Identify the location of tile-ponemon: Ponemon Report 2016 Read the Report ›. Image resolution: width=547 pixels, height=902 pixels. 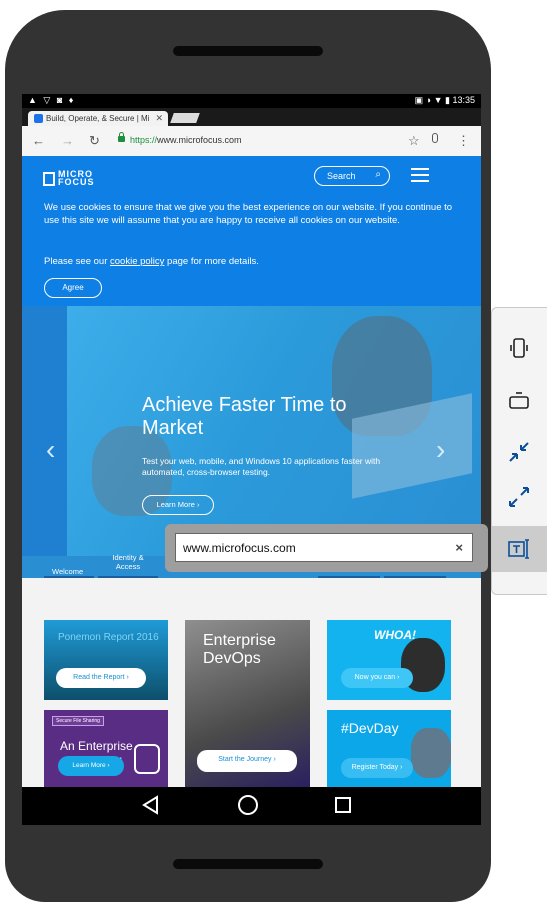
(106, 660).